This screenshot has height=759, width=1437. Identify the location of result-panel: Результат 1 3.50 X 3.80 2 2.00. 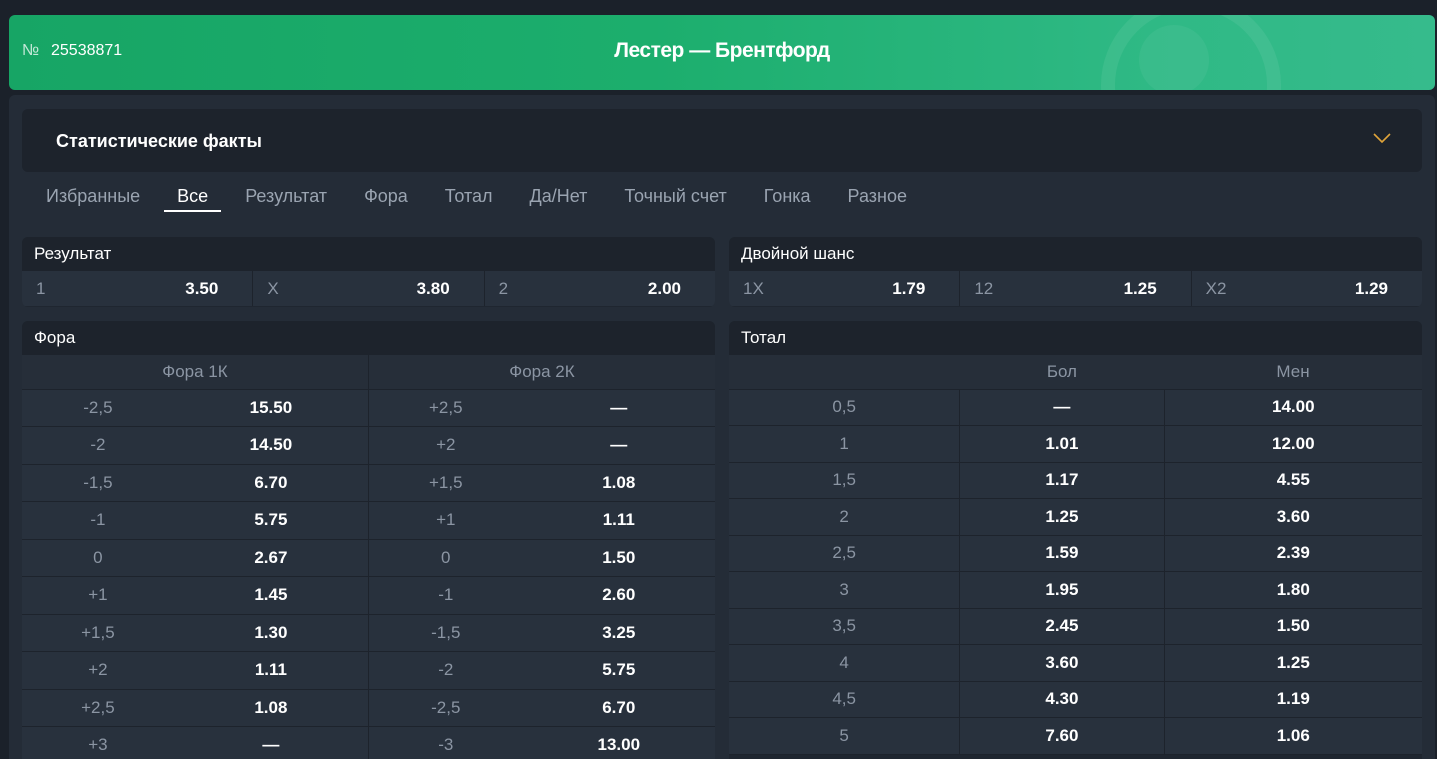
(368, 272).